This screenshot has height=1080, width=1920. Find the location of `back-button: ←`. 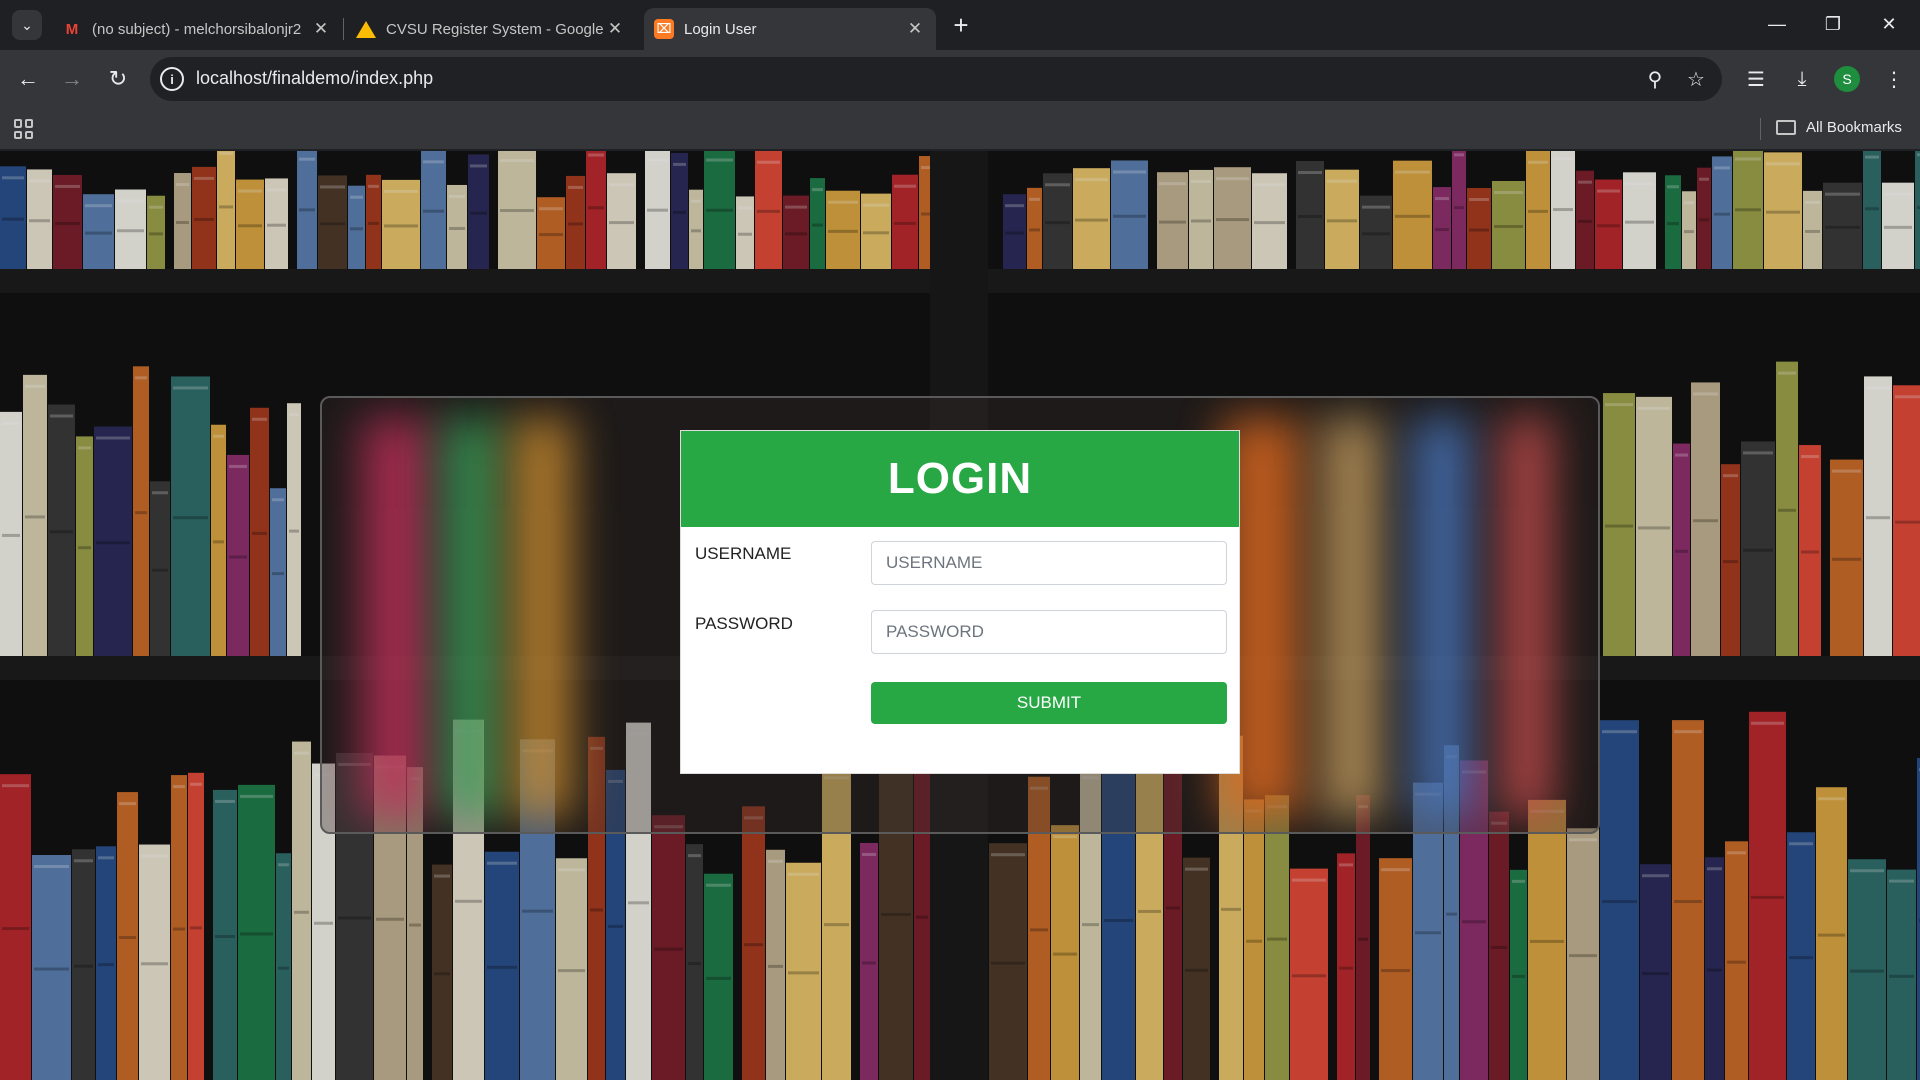

back-button: ← is located at coordinates (28, 79).